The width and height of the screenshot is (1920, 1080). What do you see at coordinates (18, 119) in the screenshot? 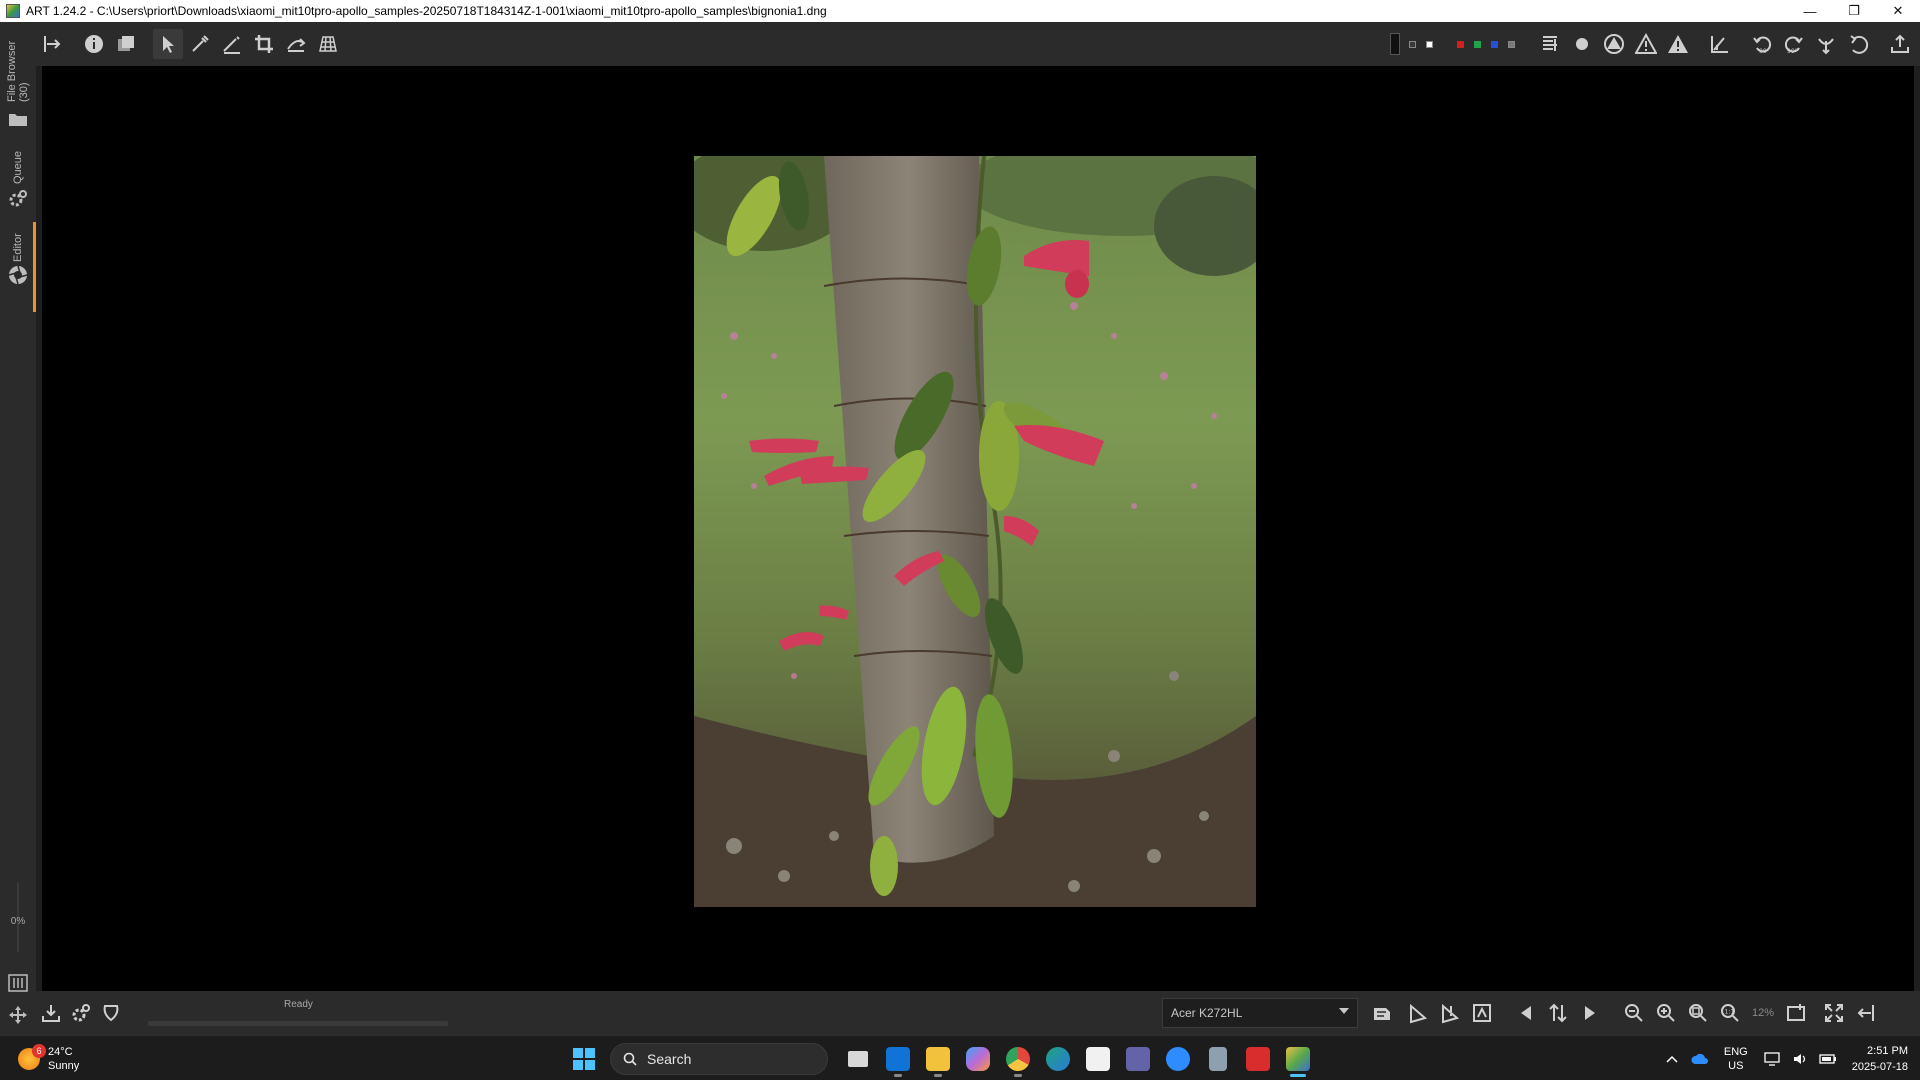
I see `folder-icon` at bounding box center [18, 119].